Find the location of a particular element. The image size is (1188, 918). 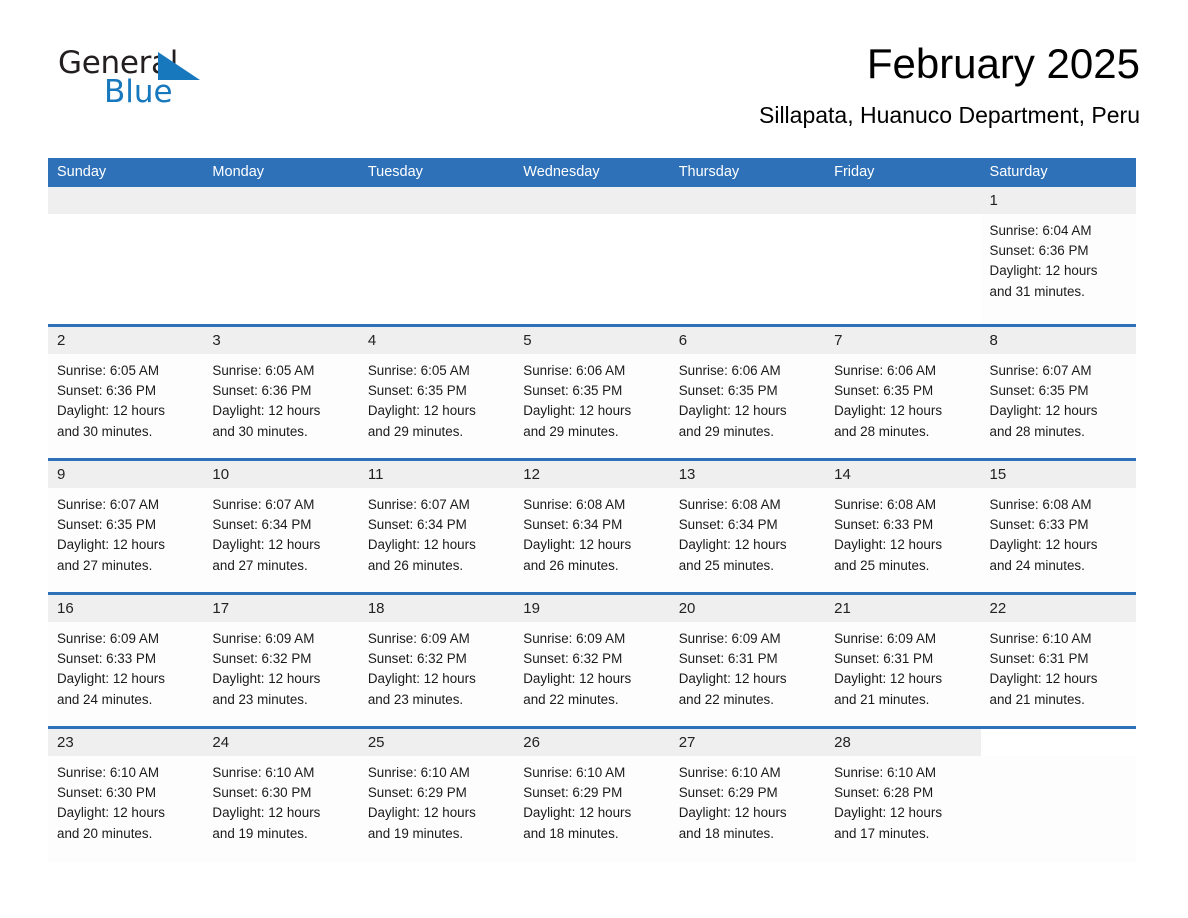

day-number: 11 is located at coordinates (375, 474).